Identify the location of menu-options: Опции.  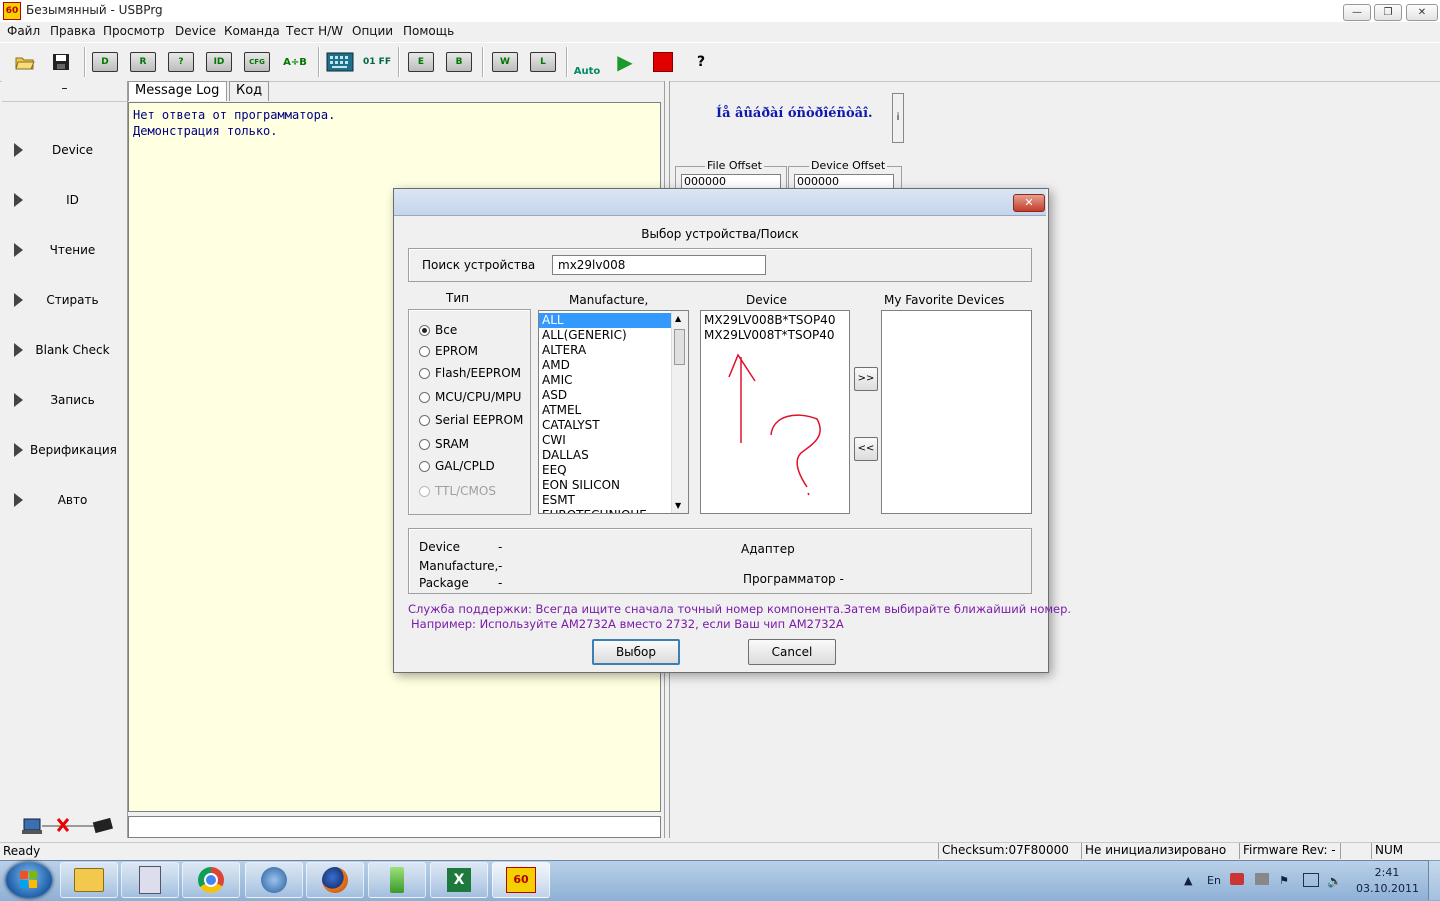
(372, 31).